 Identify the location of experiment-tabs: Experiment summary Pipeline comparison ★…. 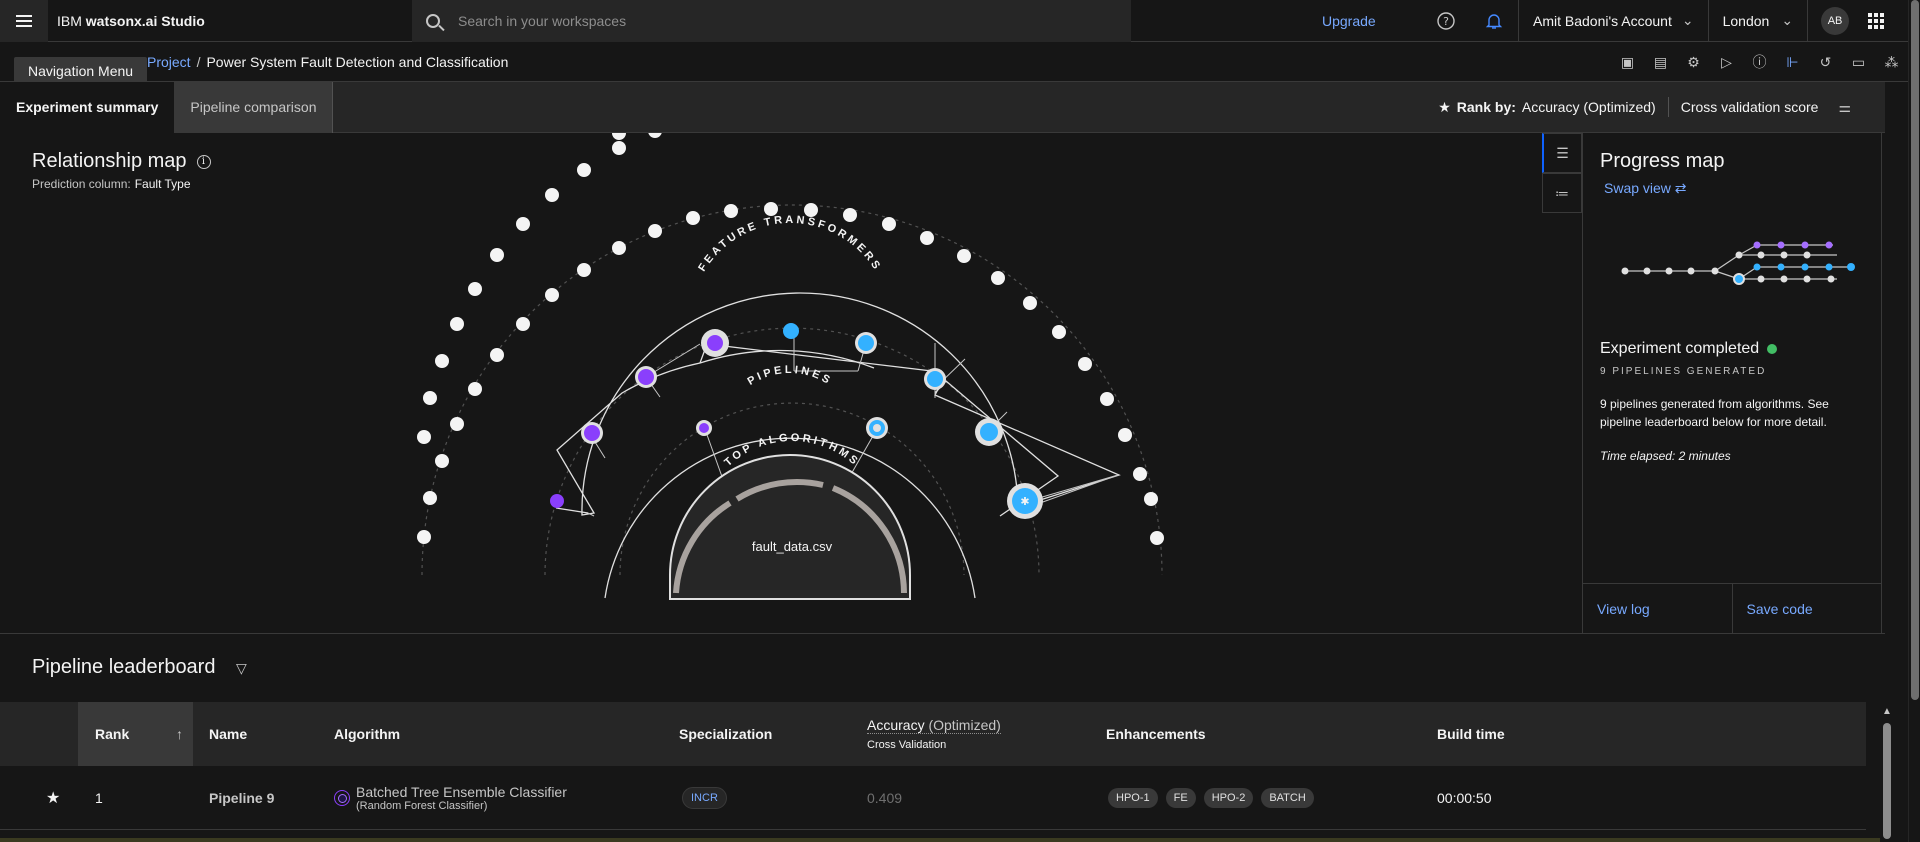
(942, 107).